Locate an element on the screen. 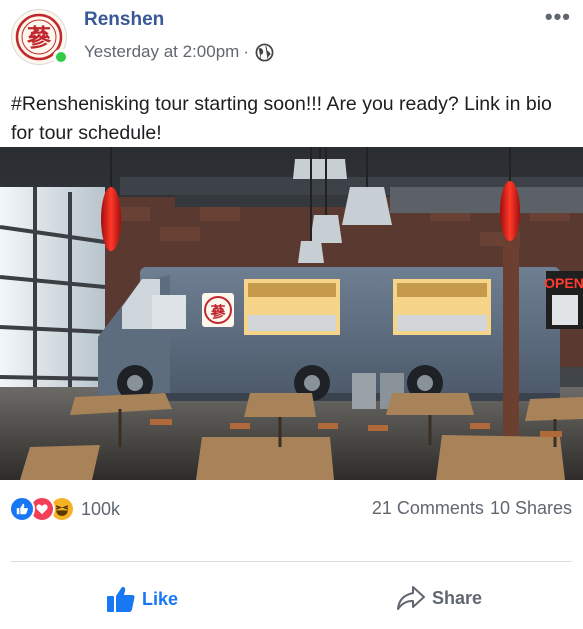 The width and height of the screenshot is (583, 629). reaction-count: 100k is located at coordinates (100, 509).